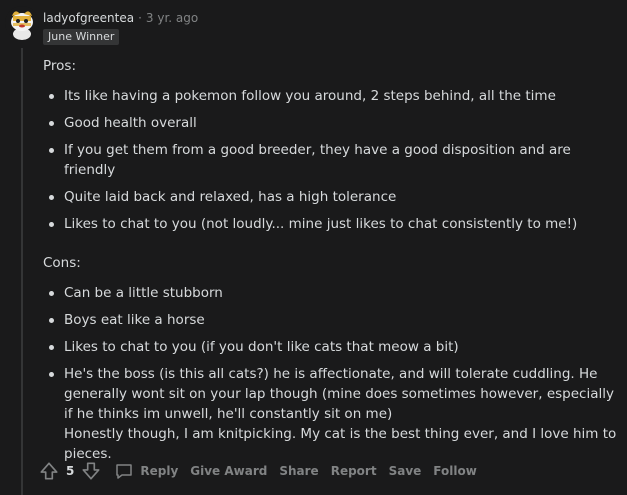 The height and width of the screenshot is (495, 627). Describe the element at coordinates (333, 320) in the screenshot. I see `list-item: Boys eat like a horse` at that location.